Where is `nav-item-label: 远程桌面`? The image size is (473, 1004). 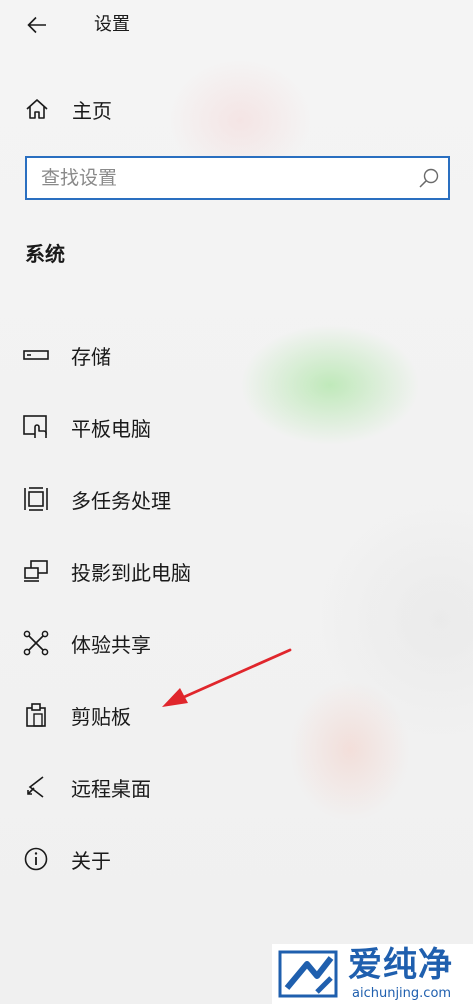 nav-item-label: 远程桌面 is located at coordinates (111, 788).